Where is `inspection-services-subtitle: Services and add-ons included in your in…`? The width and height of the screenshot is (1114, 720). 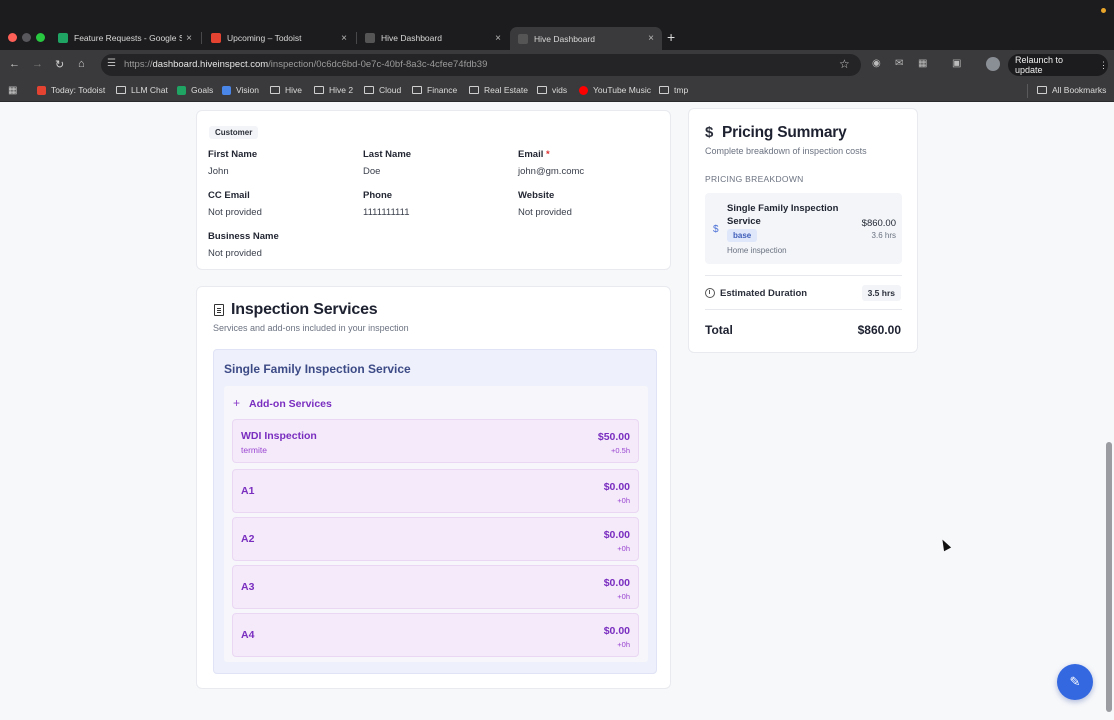 inspection-services-subtitle: Services and add-ons included in your in… is located at coordinates (311, 328).